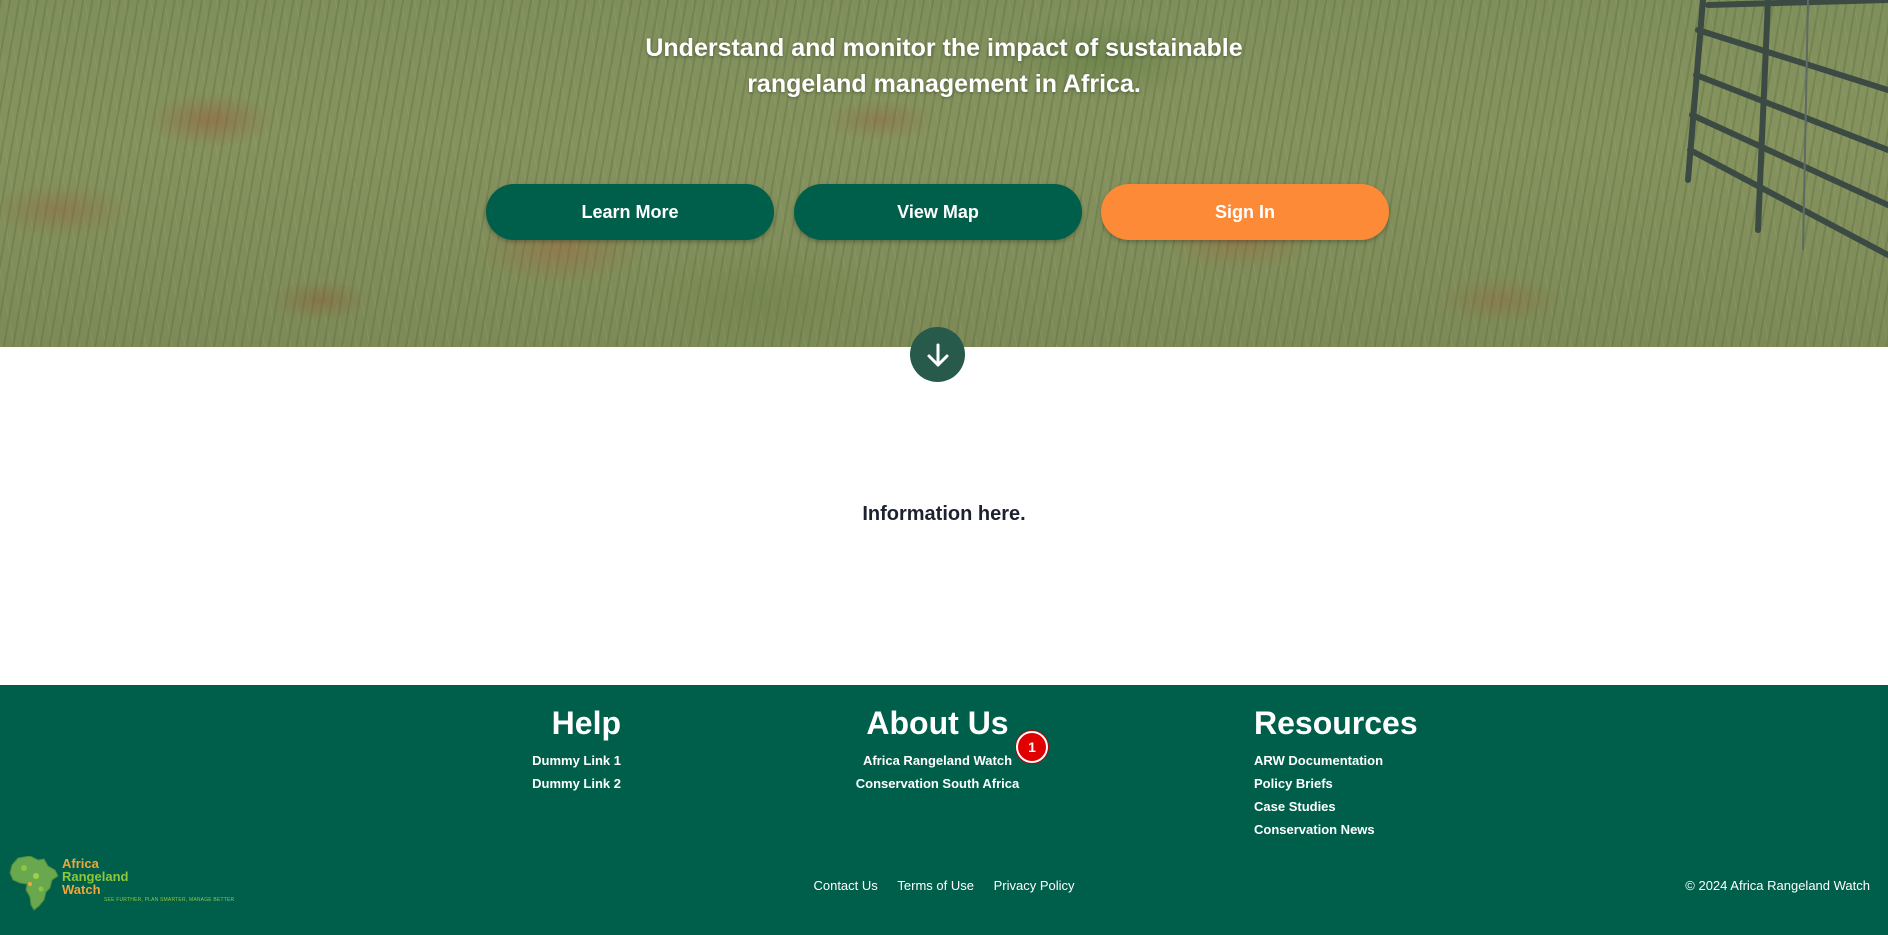 The image size is (1888, 935). I want to click on learn-more-button: Learn More, so click(630, 212).